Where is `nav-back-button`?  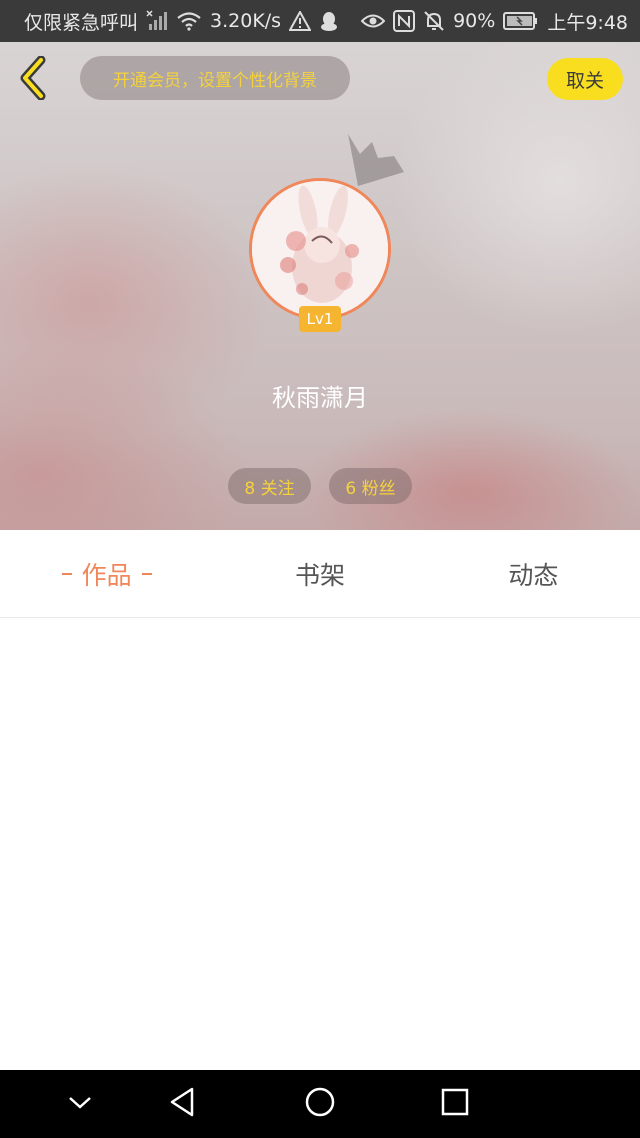 nav-back-button is located at coordinates (182, 1104).